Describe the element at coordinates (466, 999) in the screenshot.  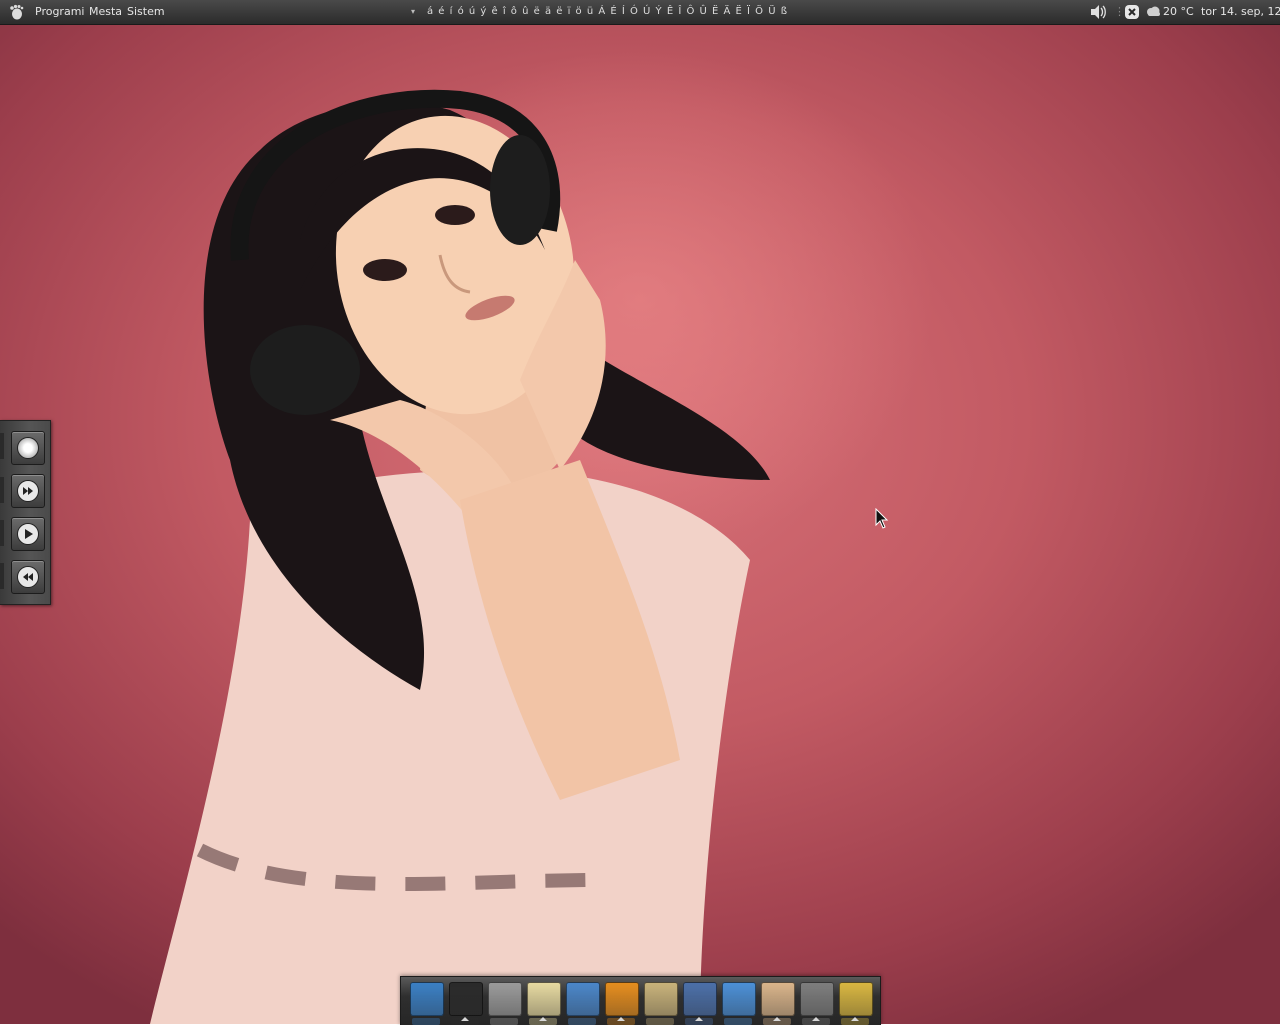
I see `activity-monitor-icon` at that location.